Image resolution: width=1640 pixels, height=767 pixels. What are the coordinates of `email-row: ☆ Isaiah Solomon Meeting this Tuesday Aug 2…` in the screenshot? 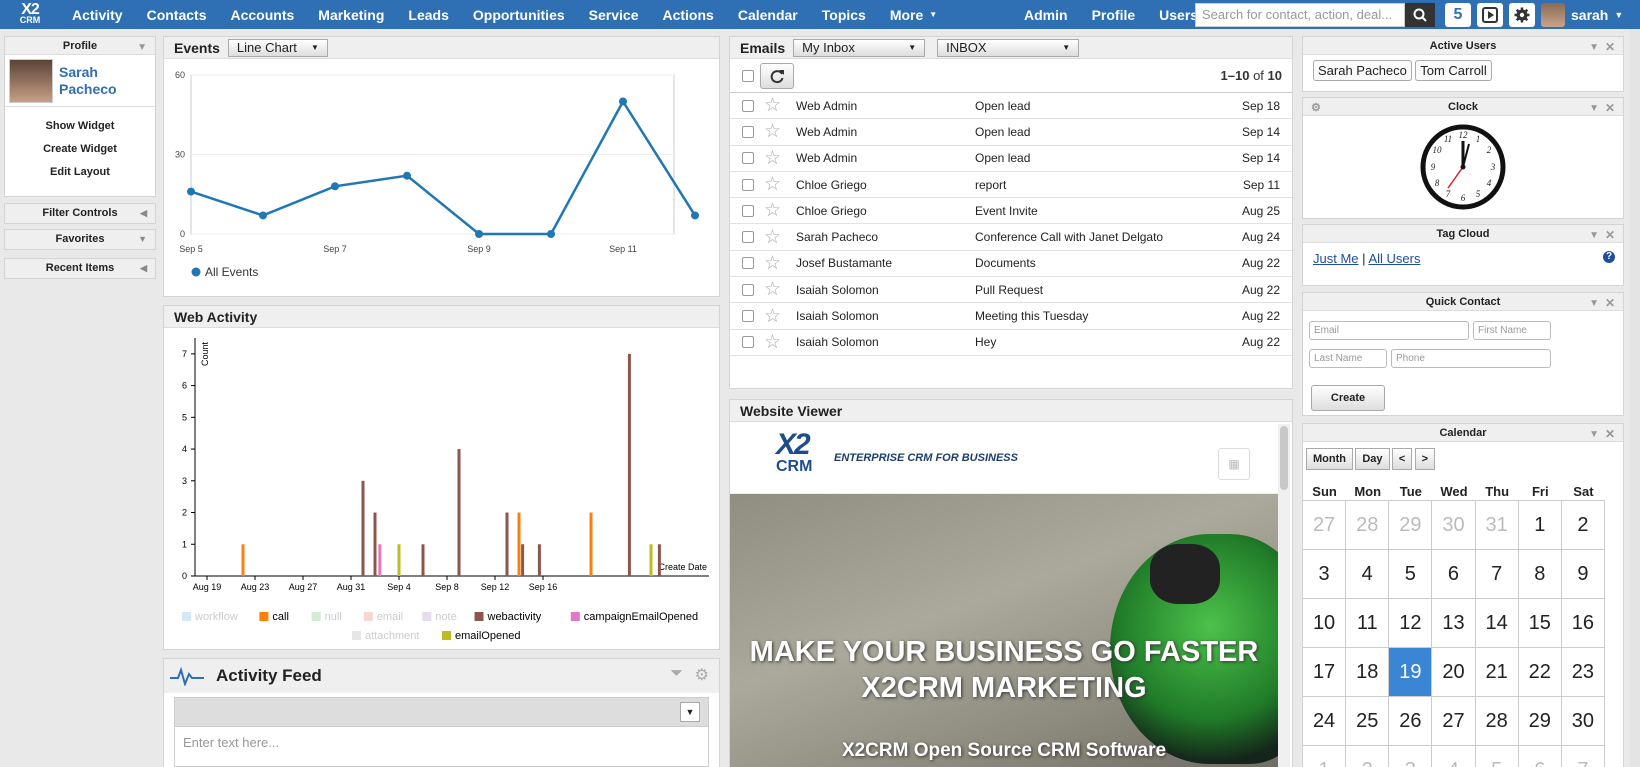 It's located at (1011, 316).